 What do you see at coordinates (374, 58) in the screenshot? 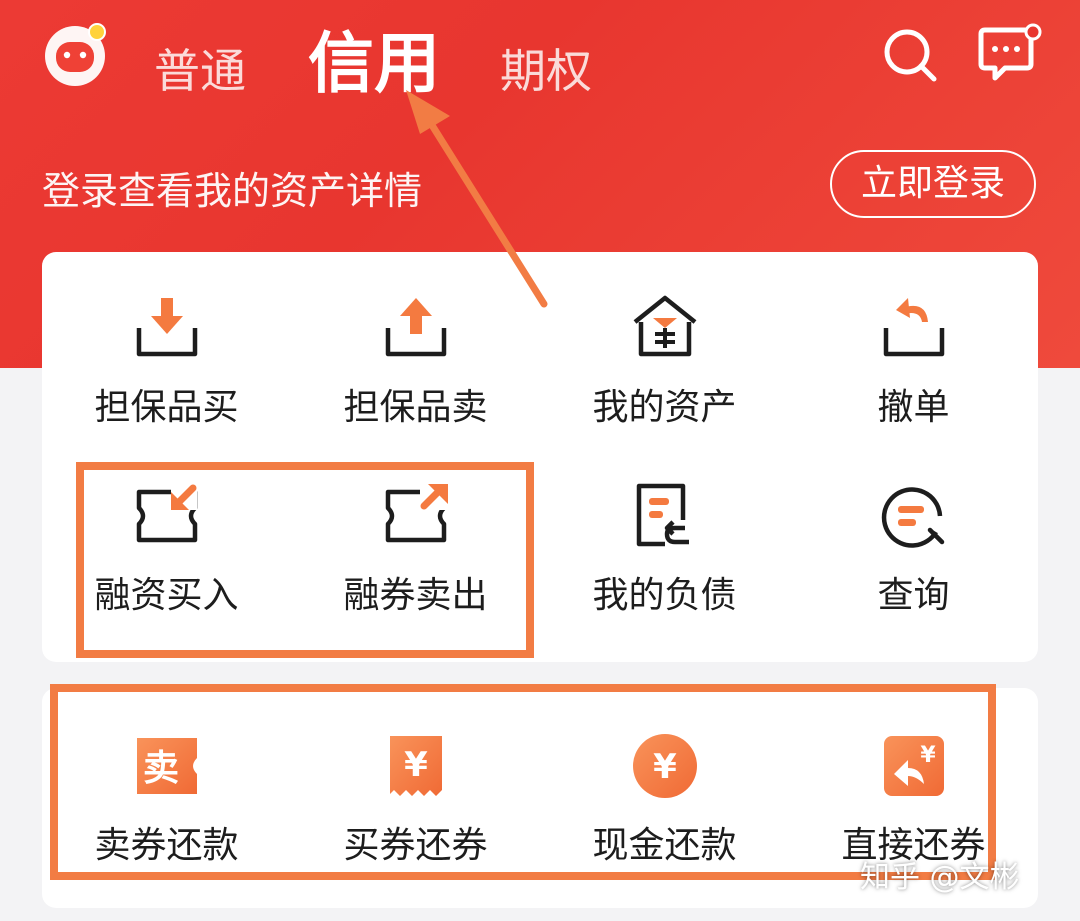
I see `tab-credit: 信用` at bounding box center [374, 58].